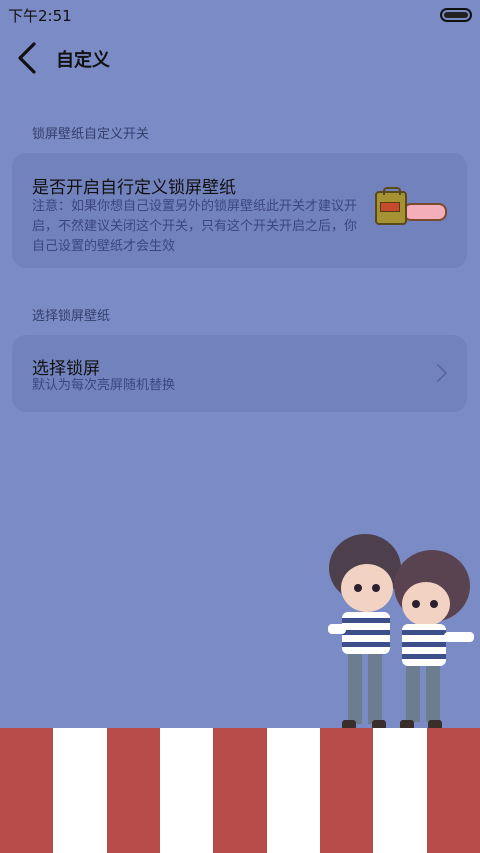  I want to click on page-title: 自定义, so click(83, 60).